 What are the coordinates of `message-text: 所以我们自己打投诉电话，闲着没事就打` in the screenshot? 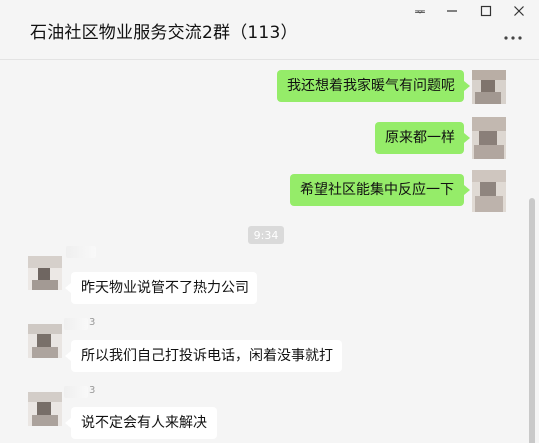 It's located at (207, 356).